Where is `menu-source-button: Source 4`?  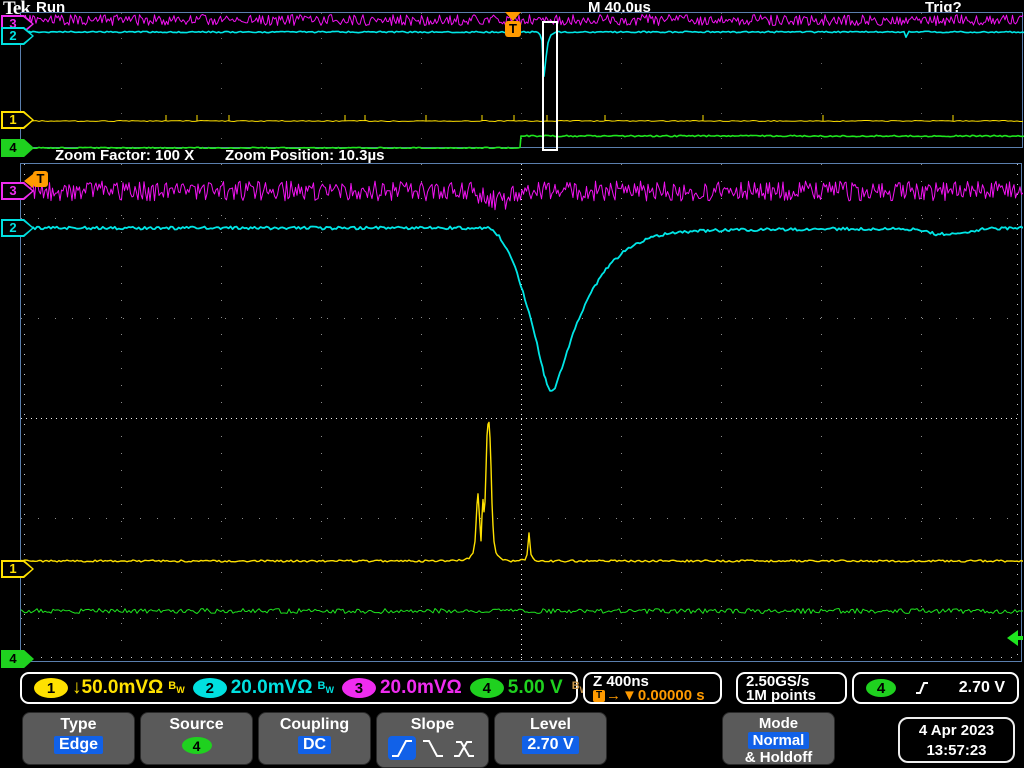
menu-source-button: Source 4 is located at coordinates (196, 738).